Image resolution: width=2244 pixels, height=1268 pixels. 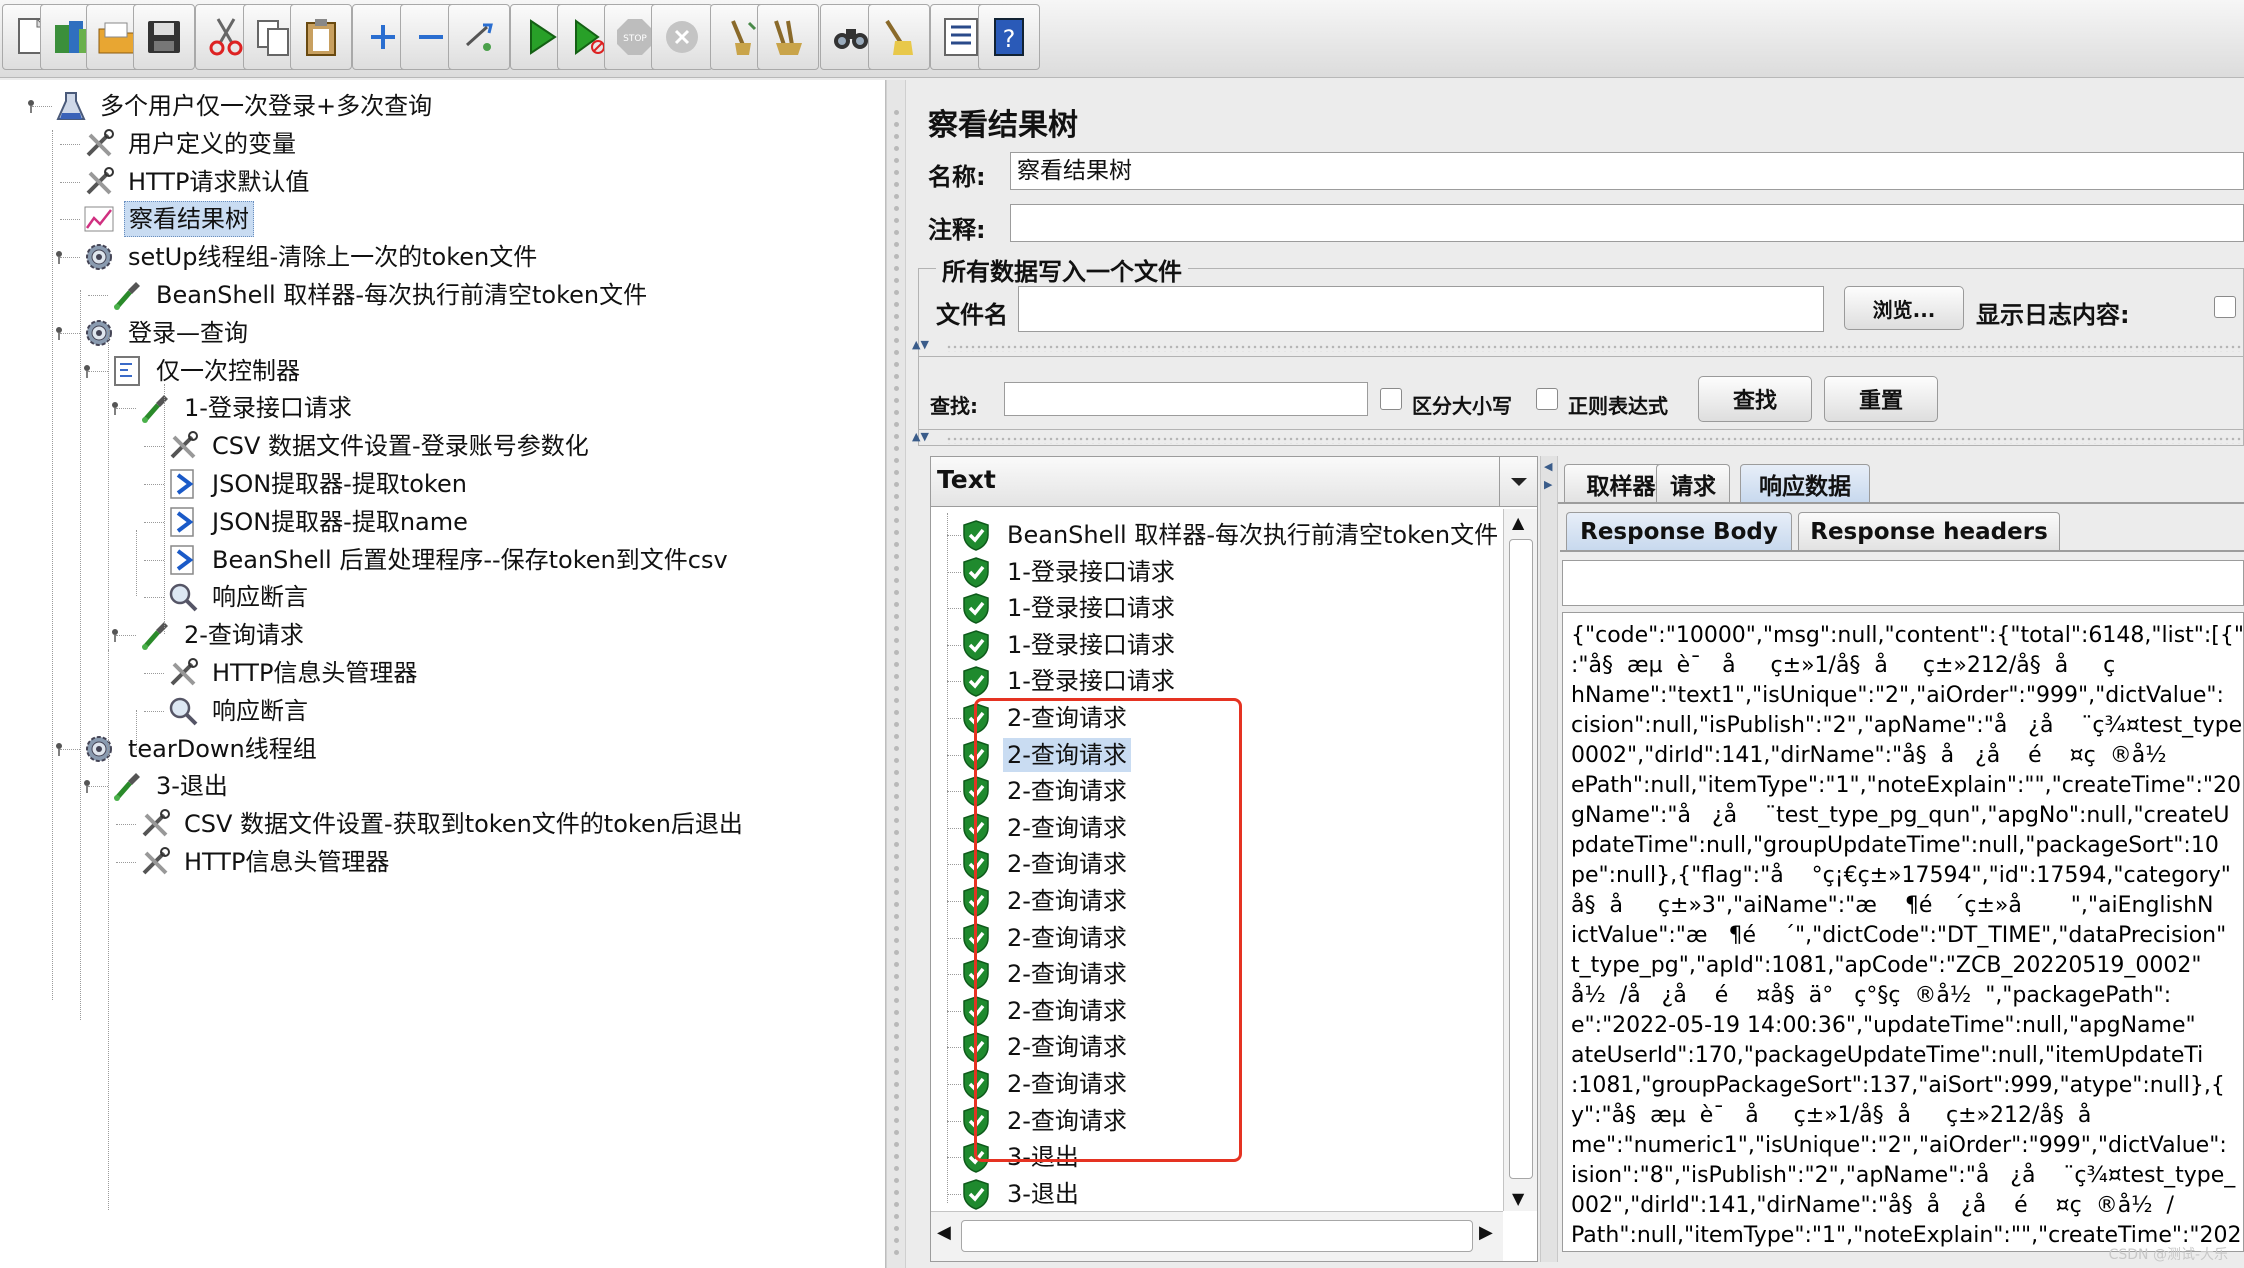 I want to click on result-horizontal-scrollbar: ◀ ▶, so click(x=1217, y=1236).